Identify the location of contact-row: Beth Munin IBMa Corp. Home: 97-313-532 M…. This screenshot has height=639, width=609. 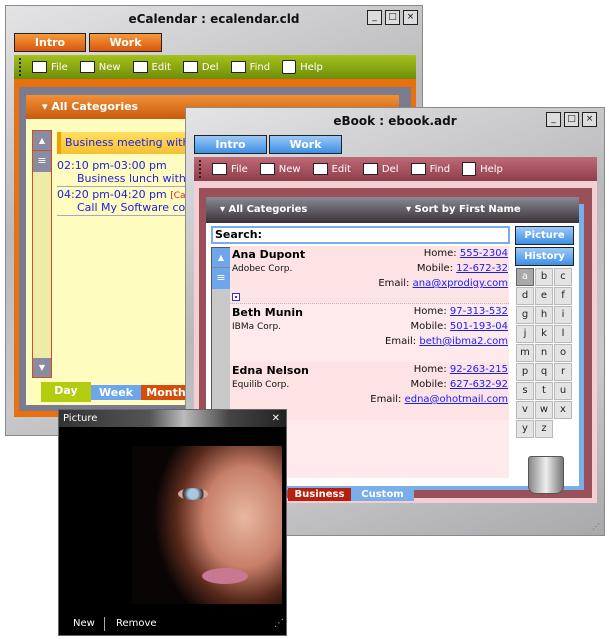
(369, 333).